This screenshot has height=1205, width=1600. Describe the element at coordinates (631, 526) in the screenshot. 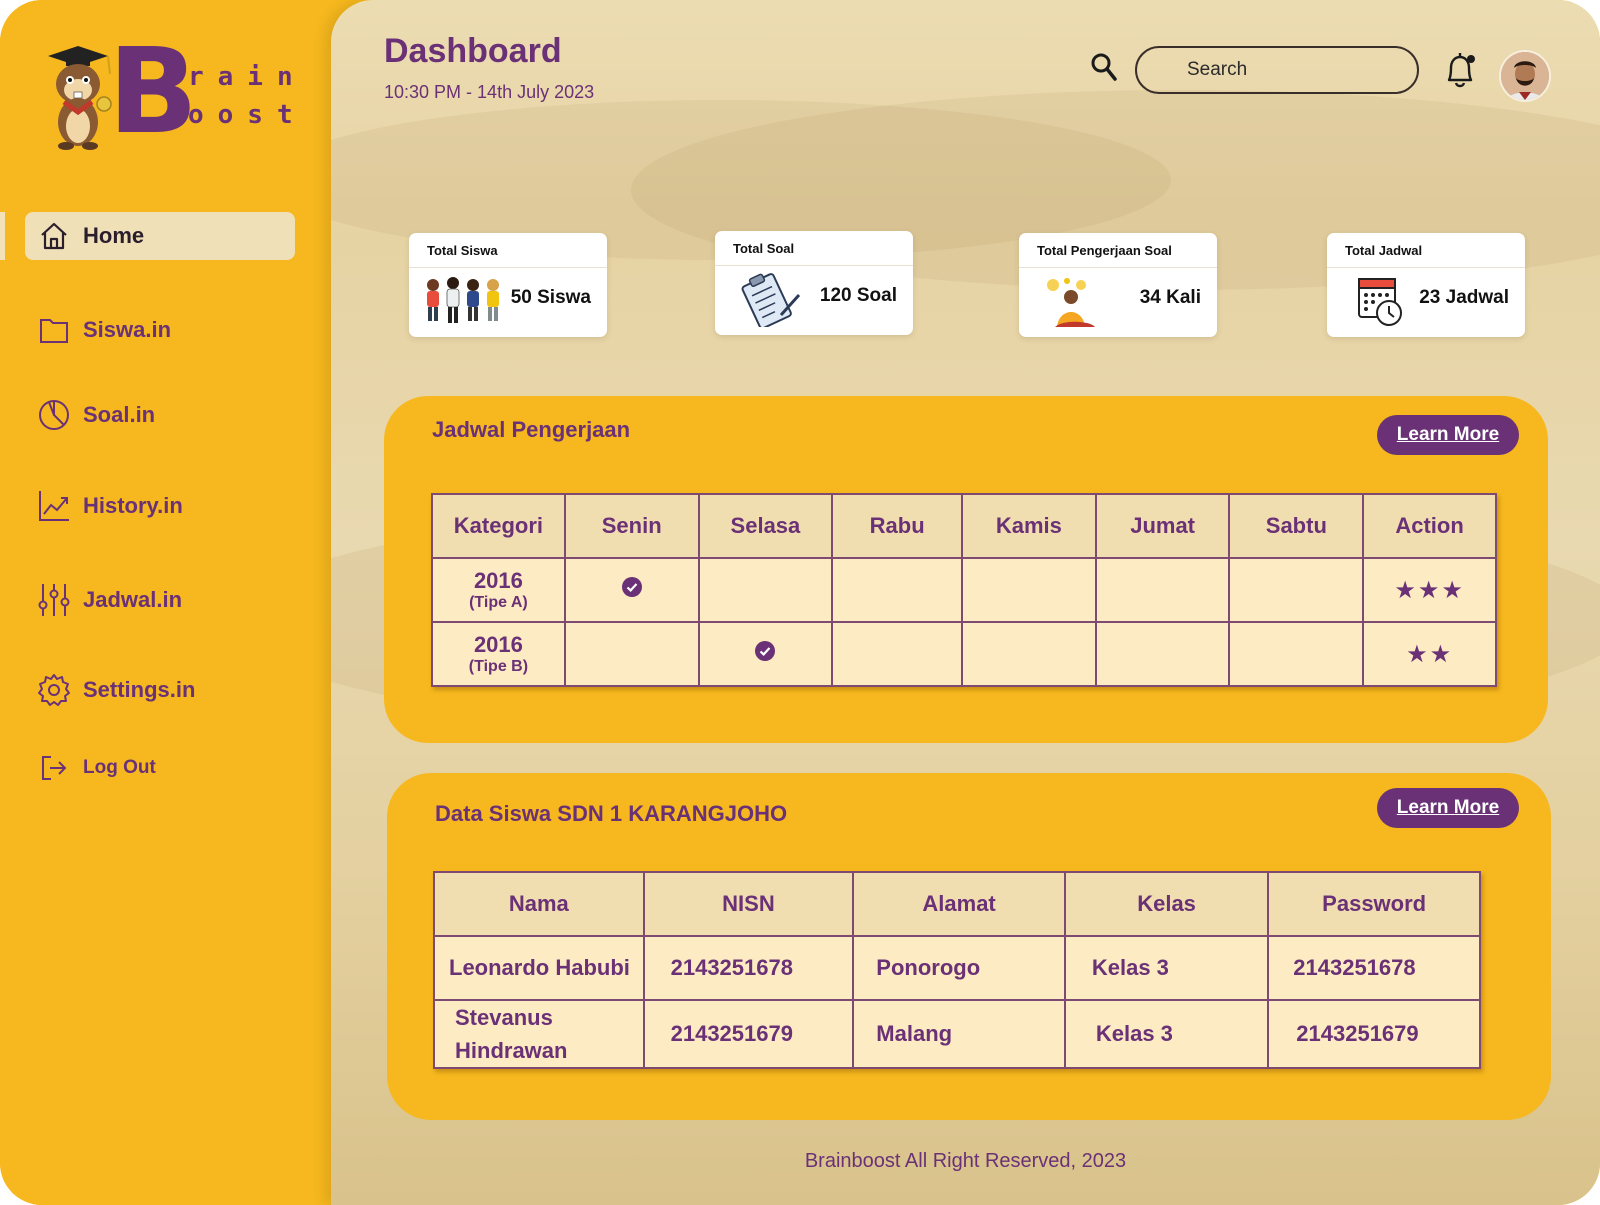

I see `column-header: Senin` at that location.